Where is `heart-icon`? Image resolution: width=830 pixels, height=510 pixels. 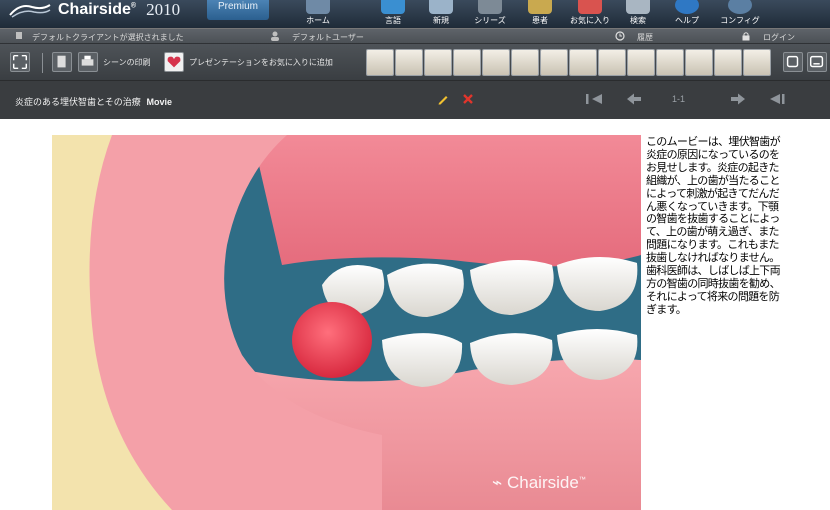 heart-icon is located at coordinates (174, 62).